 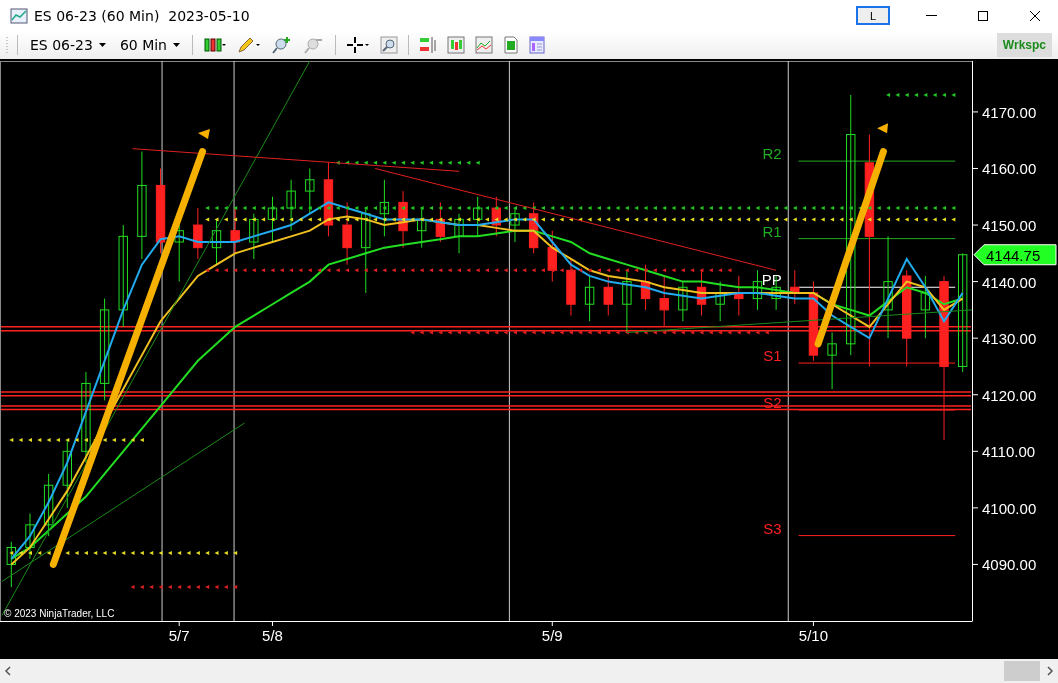 I want to click on price-axis-label: 4150.00, so click(x=1009, y=226).